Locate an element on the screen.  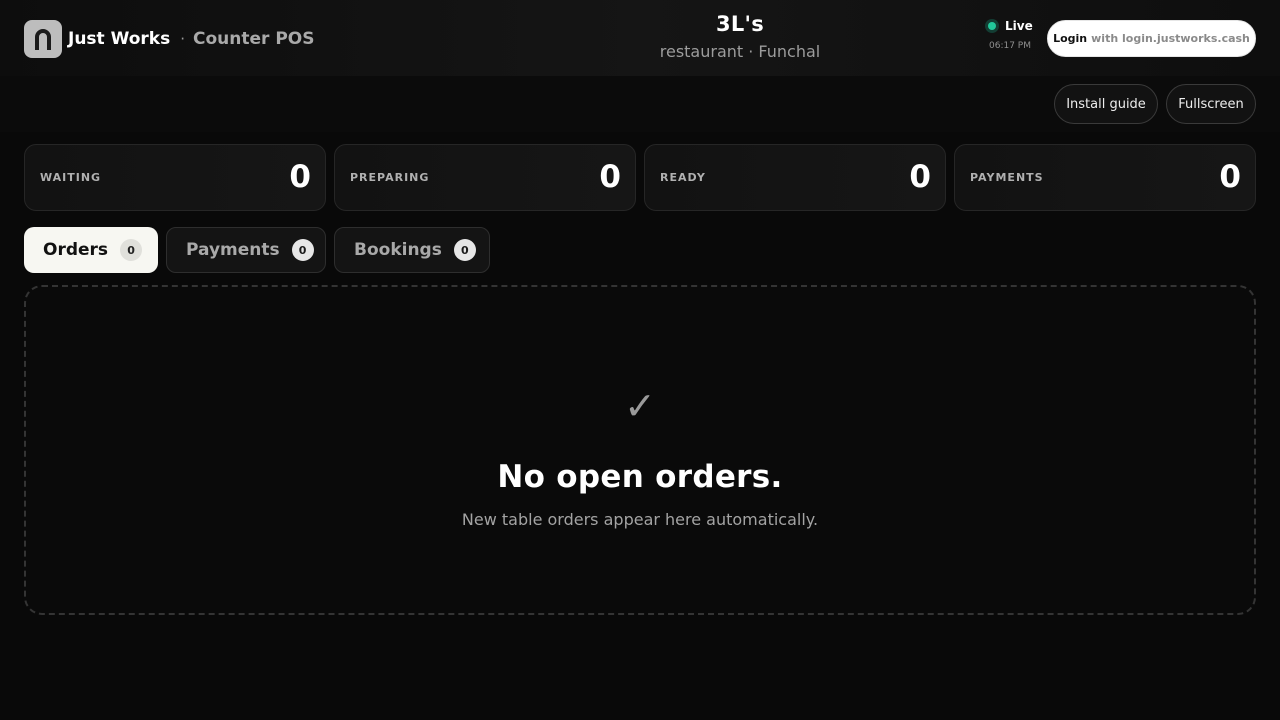
venue-name: 3L's is located at coordinates (740, 24).